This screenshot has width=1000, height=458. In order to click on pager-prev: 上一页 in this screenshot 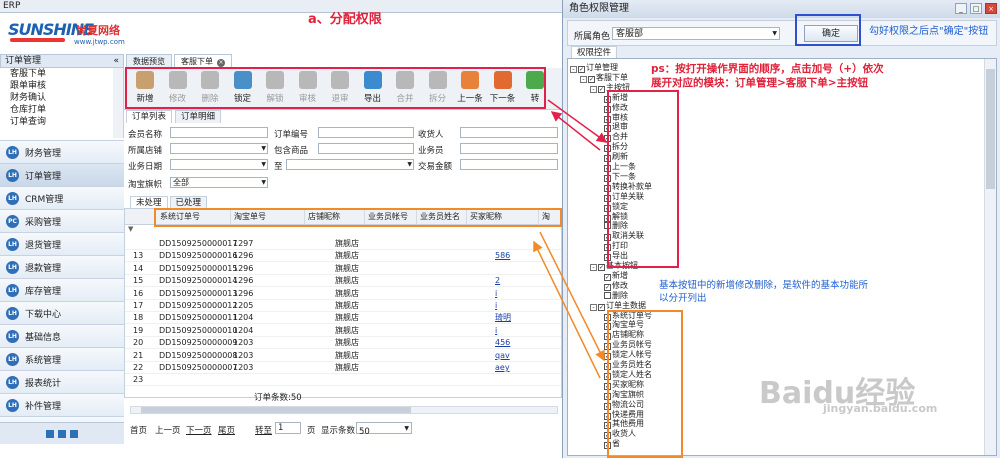, I will do `click(168, 430)`.